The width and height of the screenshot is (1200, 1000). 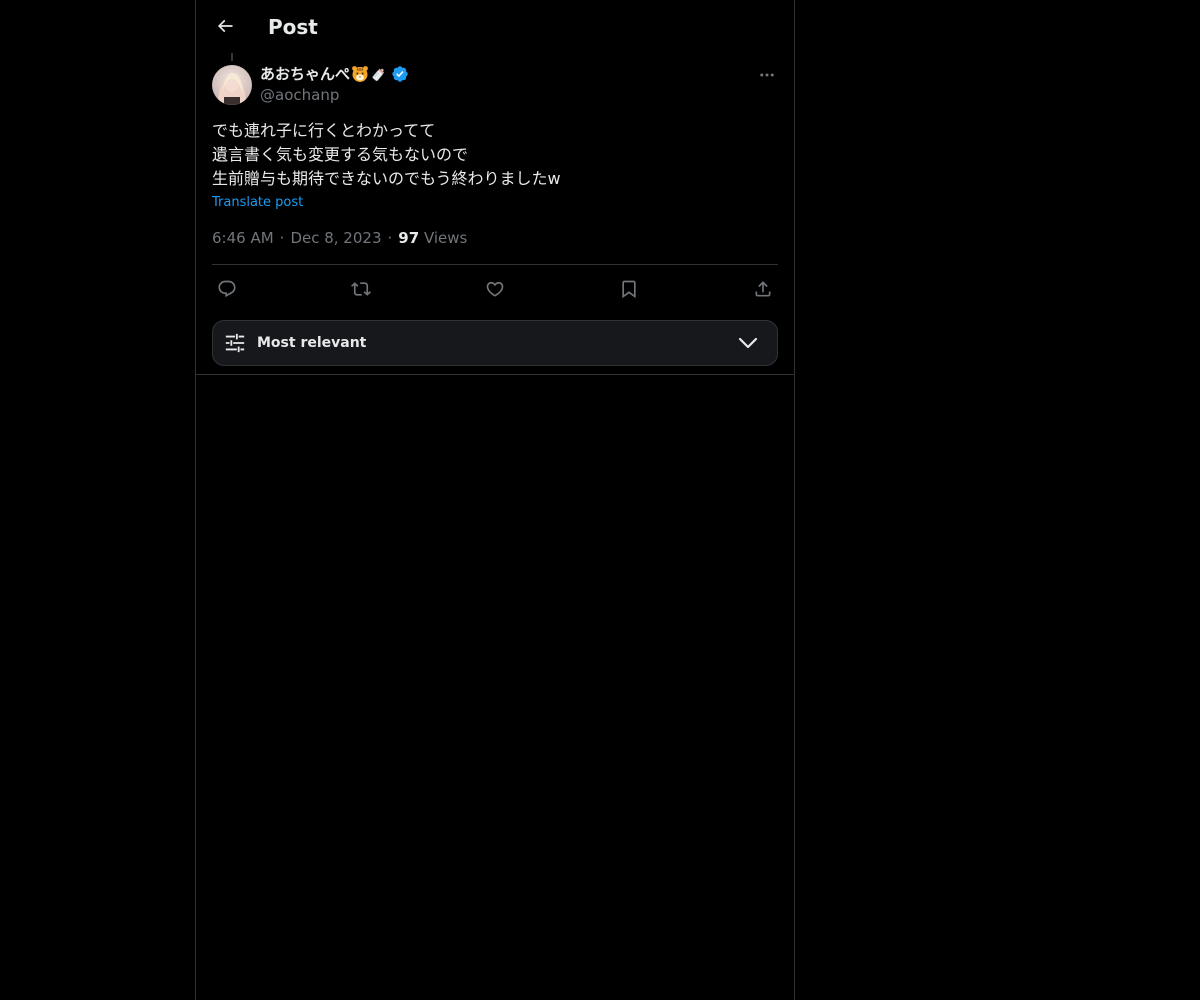 I want to click on views-count: 97, so click(x=409, y=238).